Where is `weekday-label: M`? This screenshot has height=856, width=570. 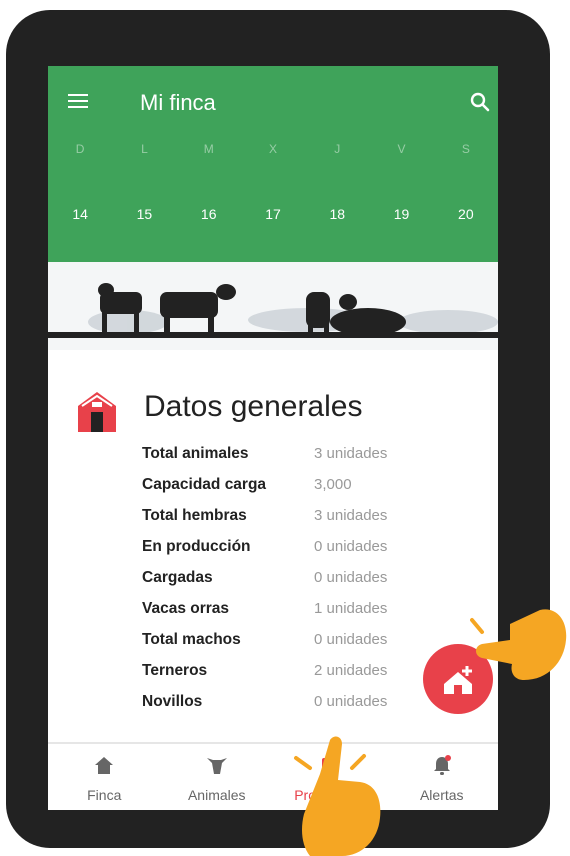
weekday-label: M is located at coordinates (208, 149).